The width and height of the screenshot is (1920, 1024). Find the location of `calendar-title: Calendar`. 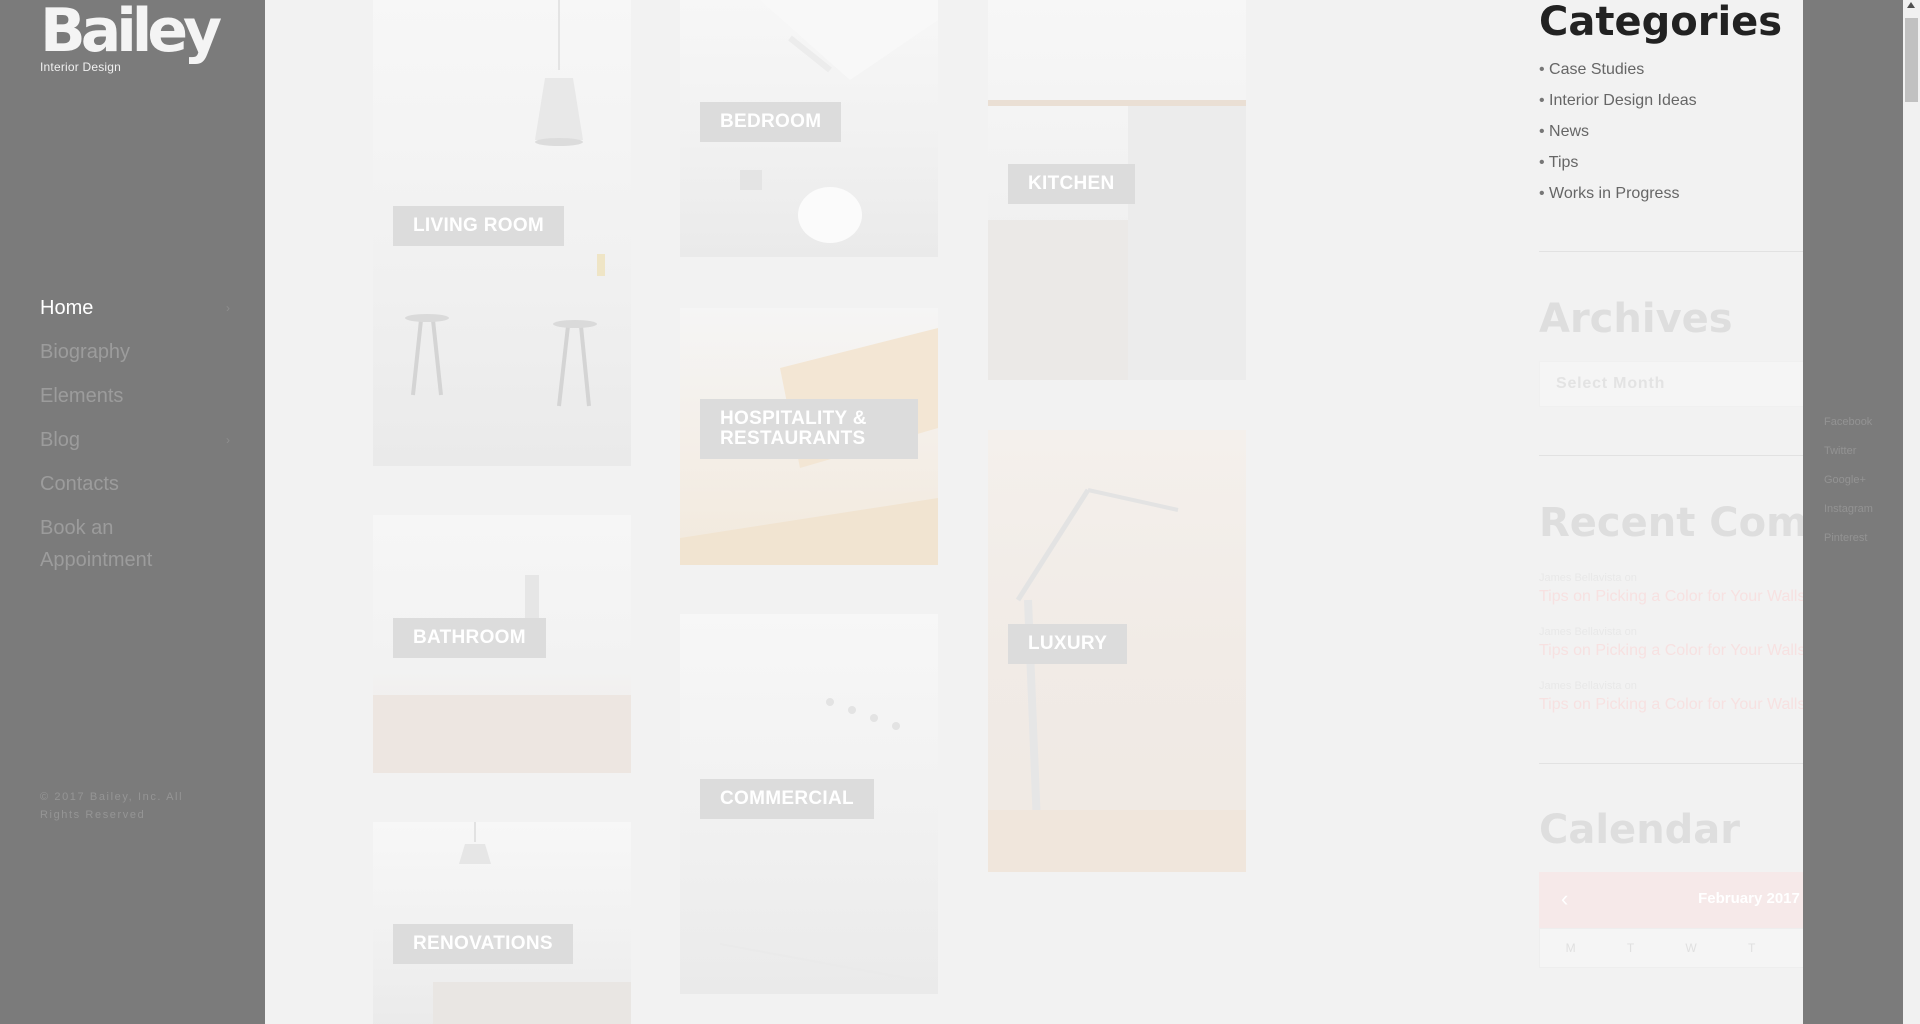

calendar-title: Calendar is located at coordinates (1640, 830).